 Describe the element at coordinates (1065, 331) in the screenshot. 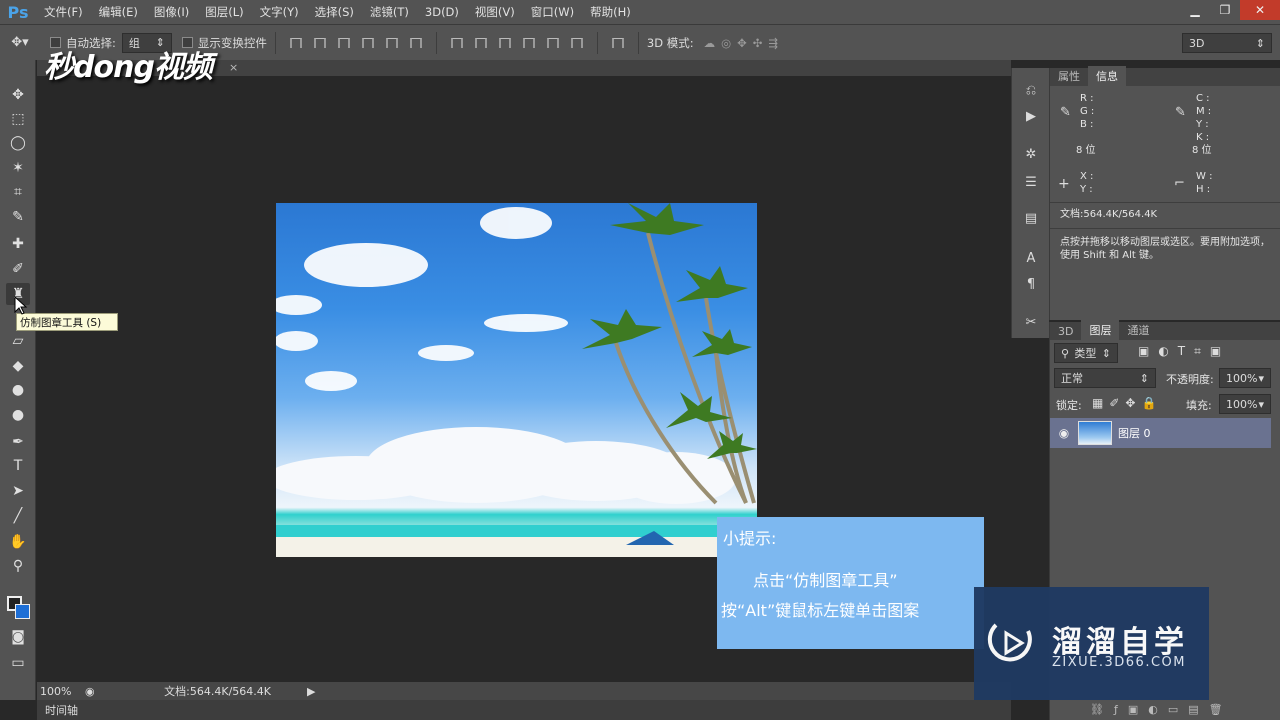

I see `tab-3d: 3D` at that location.